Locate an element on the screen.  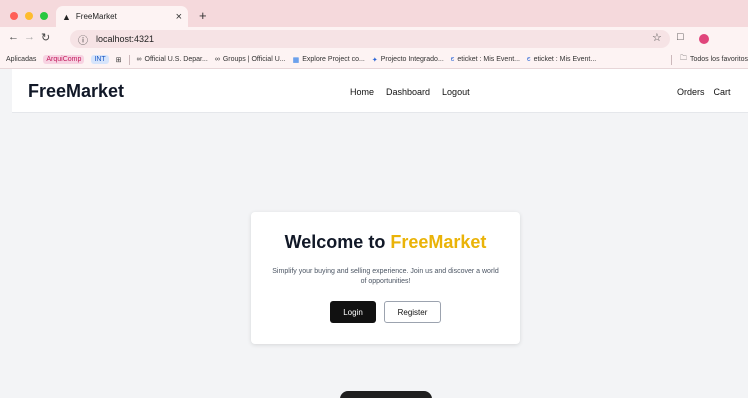
login-button: Login is located at coordinates (353, 312).